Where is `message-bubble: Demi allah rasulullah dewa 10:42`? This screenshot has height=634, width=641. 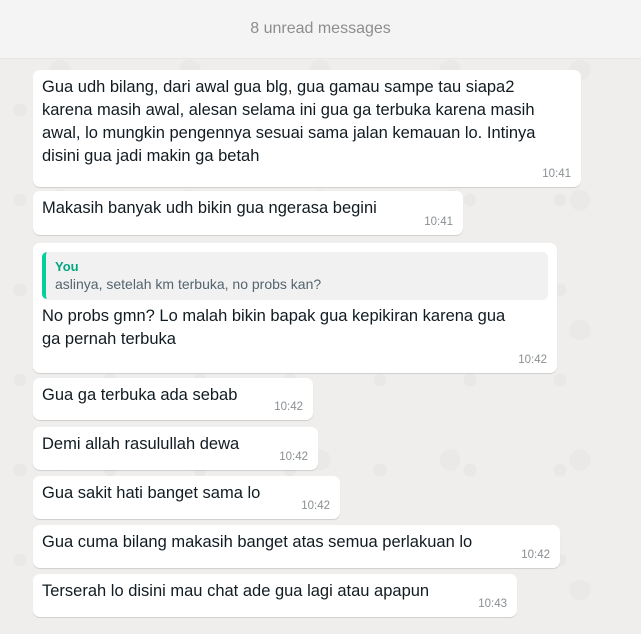 message-bubble: Demi allah rasulullah dewa 10:42 is located at coordinates (175, 448).